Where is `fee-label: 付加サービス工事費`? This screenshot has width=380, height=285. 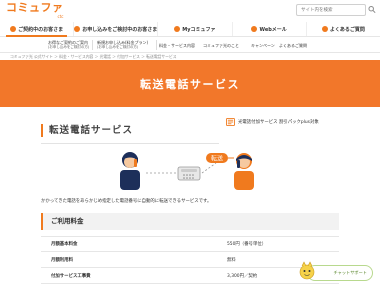
fee-label: 付加サービス工事費 is located at coordinates (71, 276).